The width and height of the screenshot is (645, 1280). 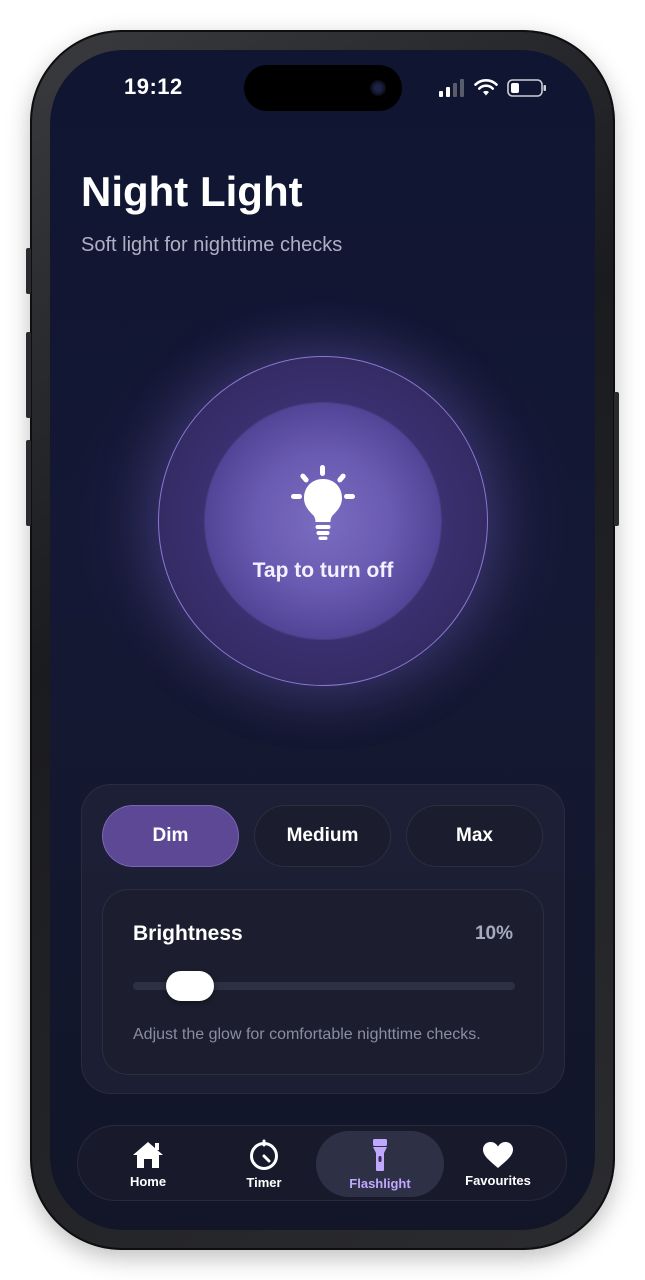 What do you see at coordinates (148, 1154) in the screenshot?
I see `home-icon` at bounding box center [148, 1154].